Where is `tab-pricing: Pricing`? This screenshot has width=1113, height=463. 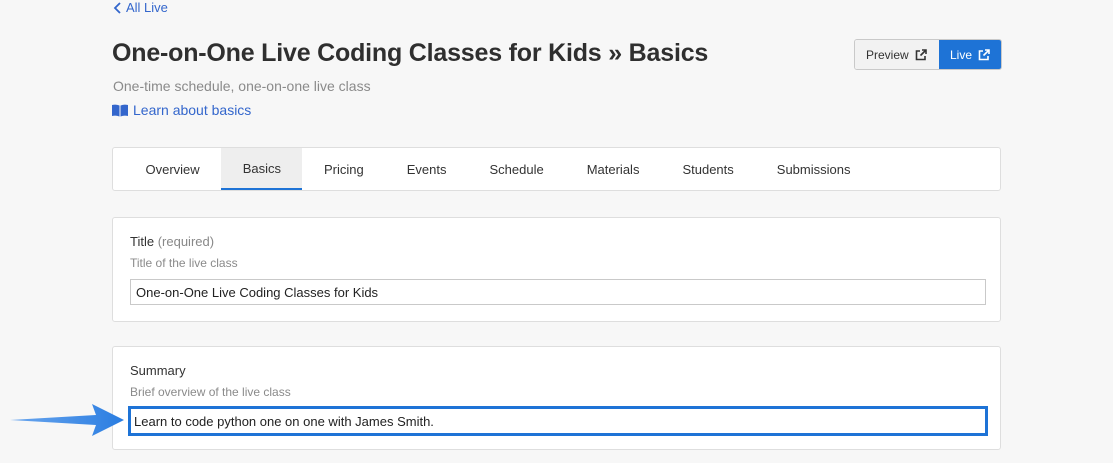 tab-pricing: Pricing is located at coordinates (343, 169).